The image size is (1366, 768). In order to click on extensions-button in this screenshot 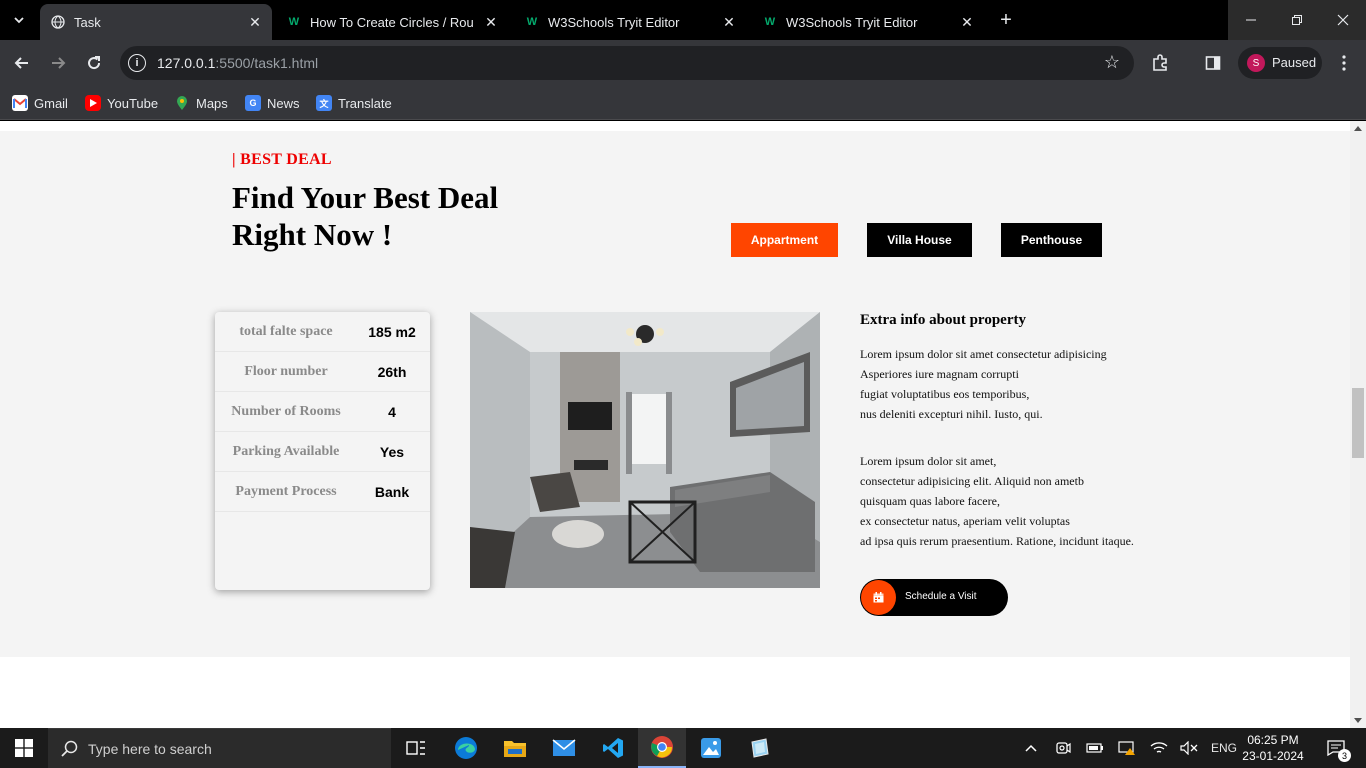, I will do `click(1160, 63)`.